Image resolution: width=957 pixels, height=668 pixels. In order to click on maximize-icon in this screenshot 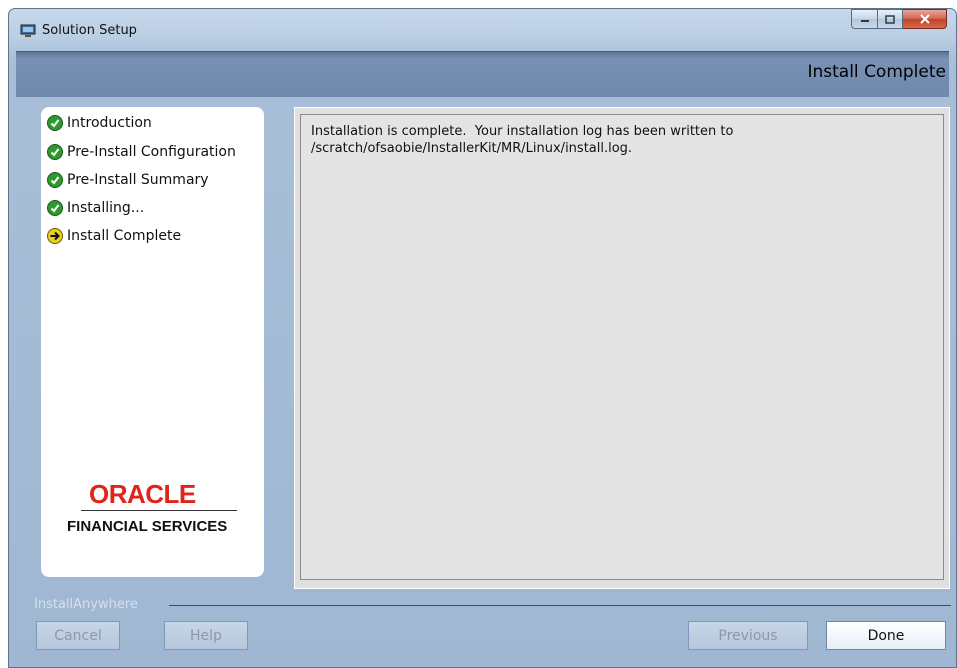, I will do `click(890, 19)`.